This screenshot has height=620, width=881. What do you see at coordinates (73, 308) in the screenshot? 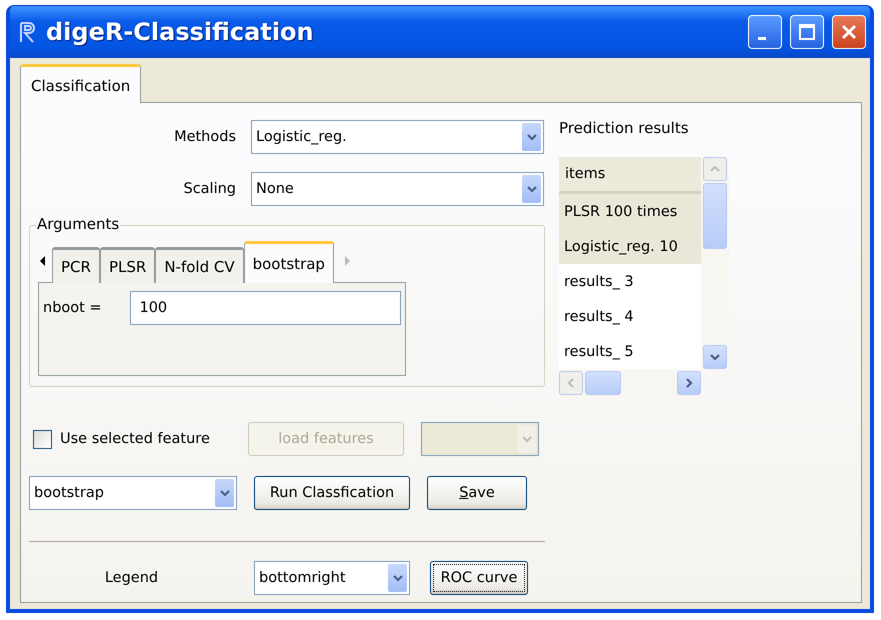
I see `field-label: nboot =` at bounding box center [73, 308].